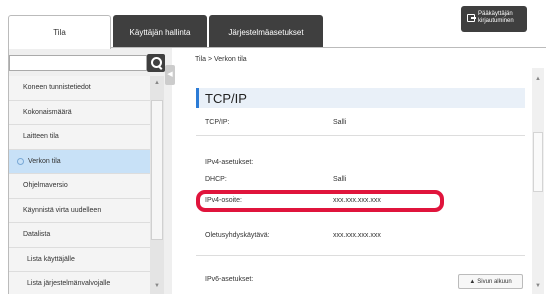 The height and width of the screenshot is (294, 546). Describe the element at coordinates (44, 161) in the screenshot. I see `sidebar-item-label: Verkon tila` at that location.